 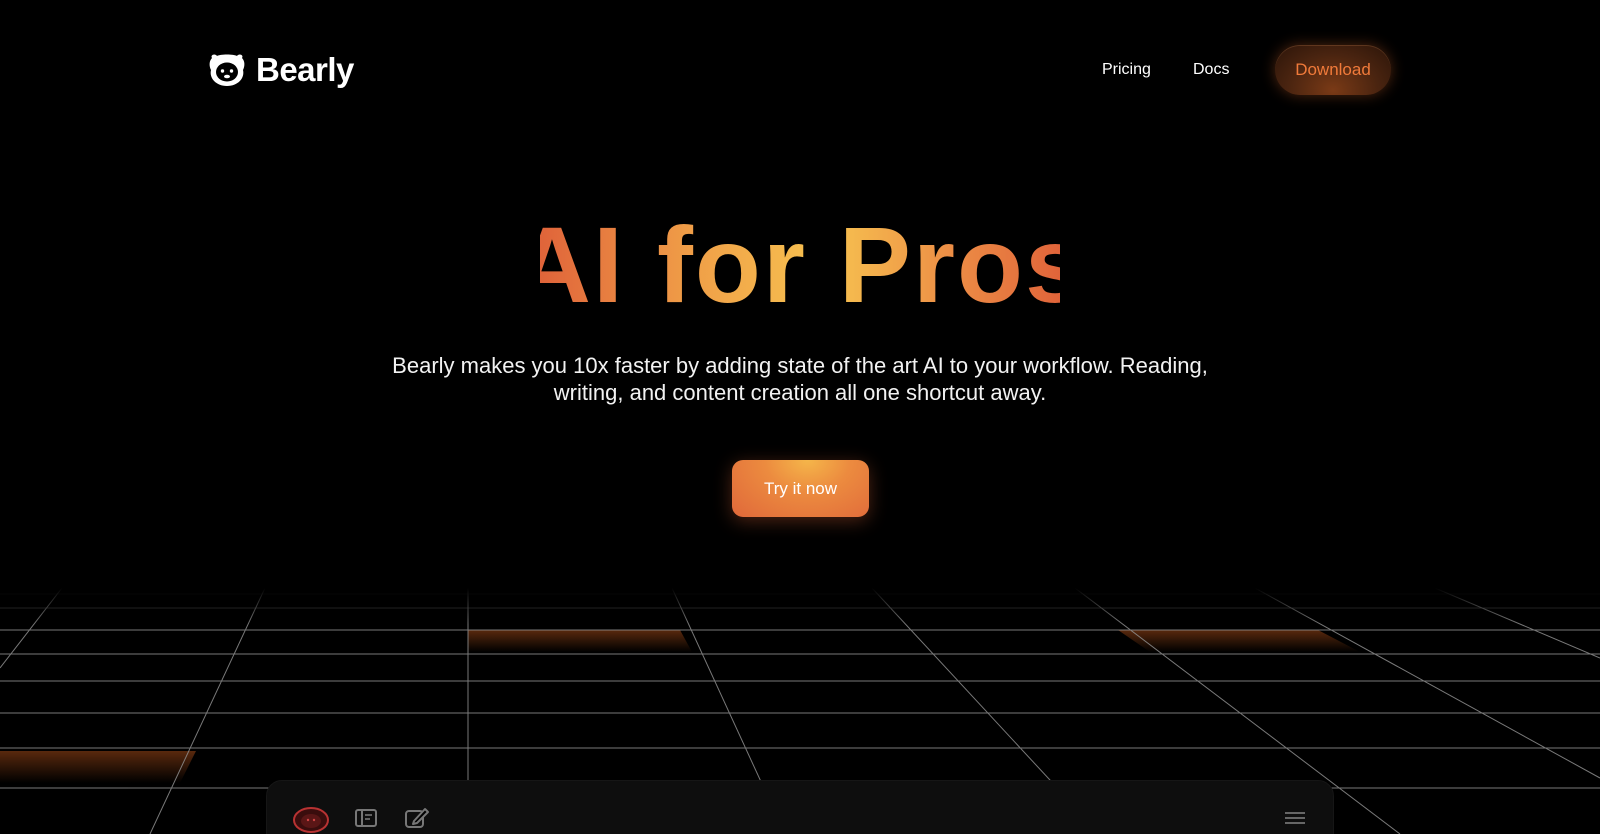 I want to click on brand-logo-link: Bearly, so click(x=281, y=70).